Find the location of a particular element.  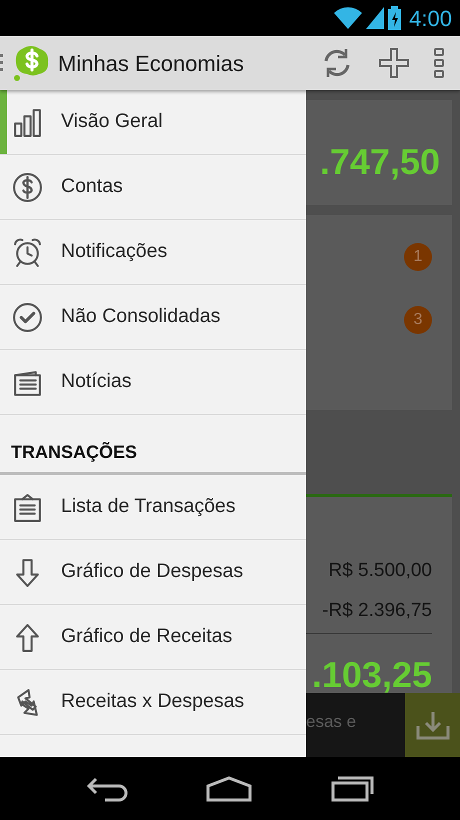

back-icon is located at coordinates (108, 789).